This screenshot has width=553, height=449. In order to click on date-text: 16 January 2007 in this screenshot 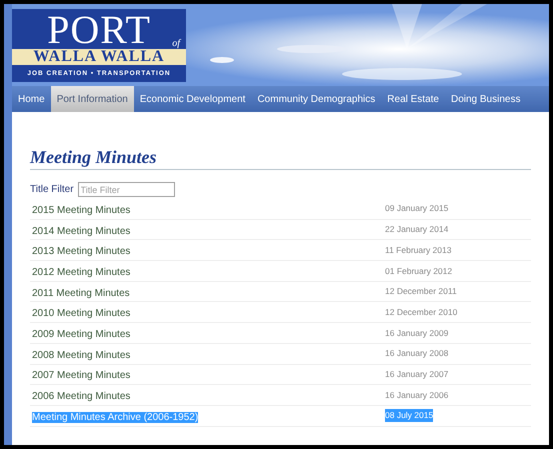, I will do `click(416, 374)`.